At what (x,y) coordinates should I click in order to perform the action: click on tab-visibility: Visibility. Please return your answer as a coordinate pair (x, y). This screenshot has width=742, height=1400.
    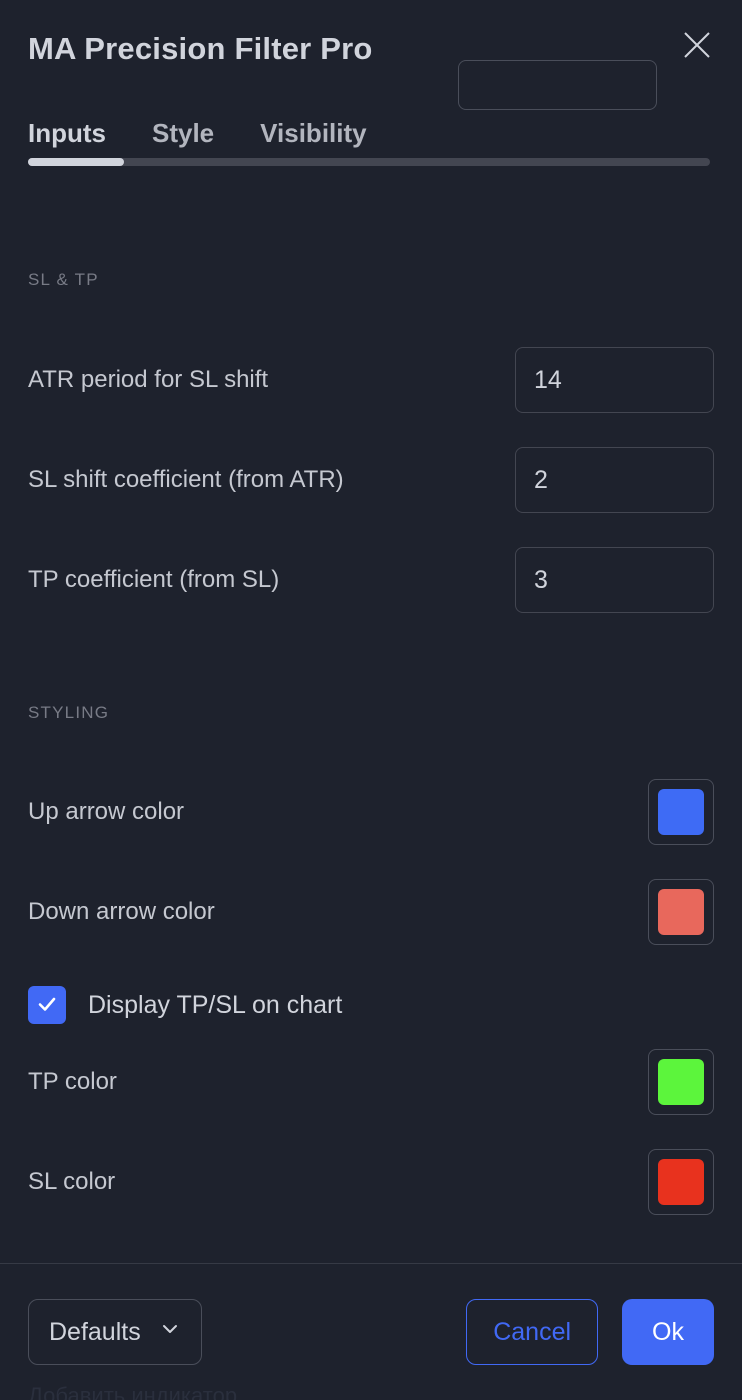
    Looking at the image, I should click on (313, 133).